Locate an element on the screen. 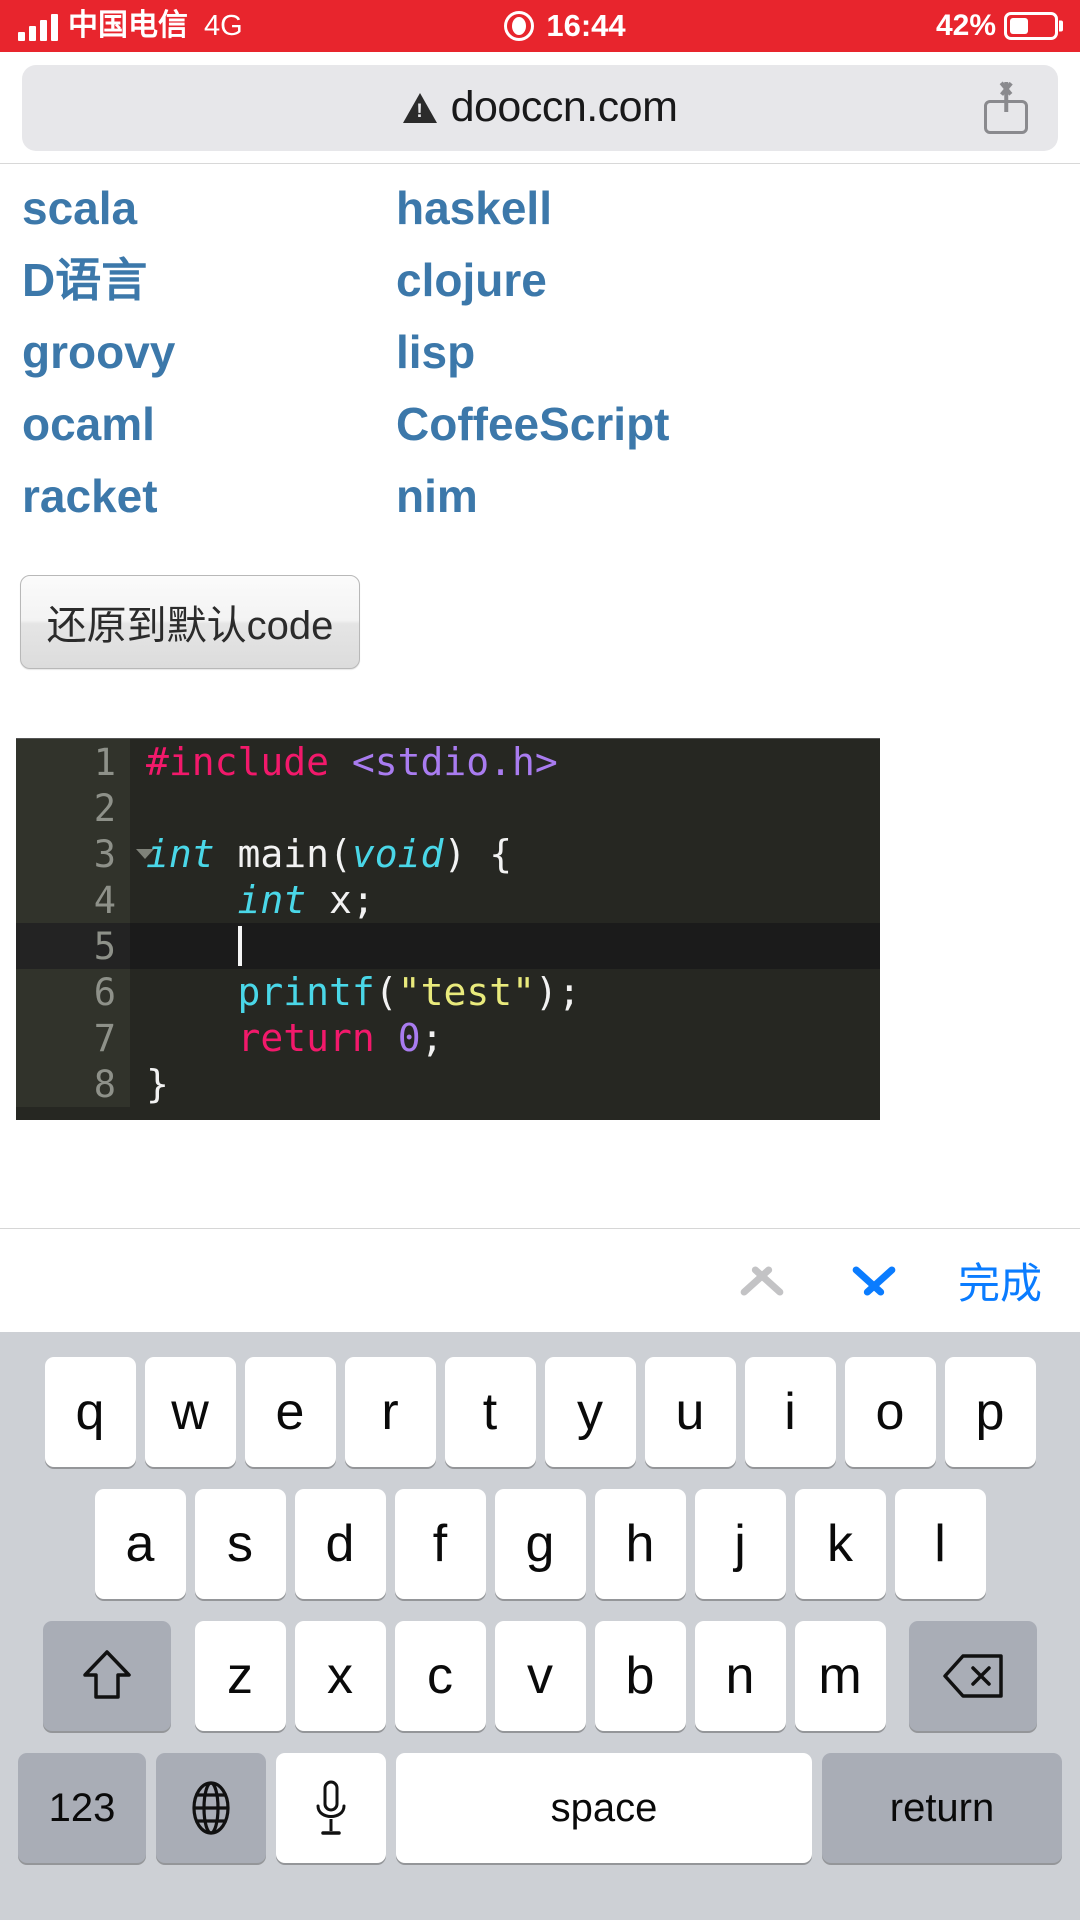  line-number: 6 is located at coordinates (104, 992).